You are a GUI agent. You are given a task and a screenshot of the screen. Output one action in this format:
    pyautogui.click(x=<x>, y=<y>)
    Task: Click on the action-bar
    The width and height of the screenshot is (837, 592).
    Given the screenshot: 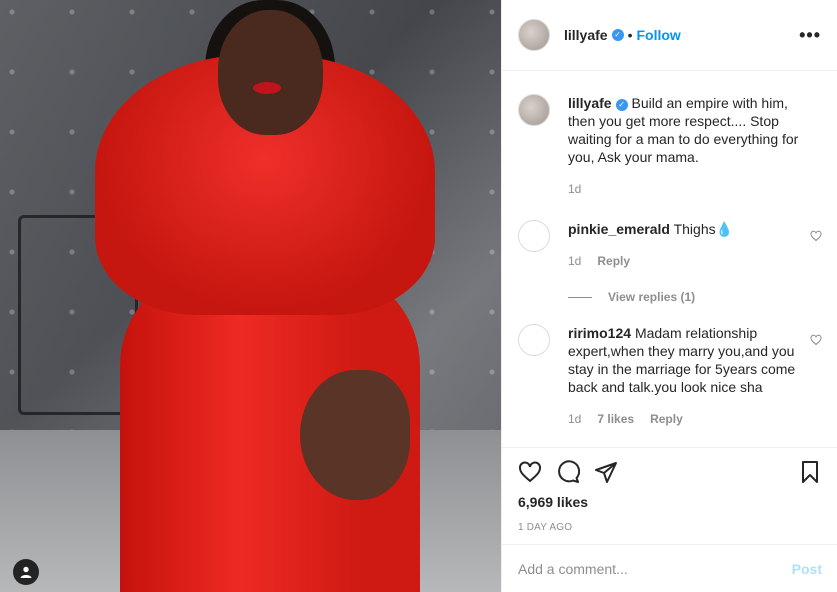 What is the action you would take?
    pyautogui.click(x=670, y=472)
    